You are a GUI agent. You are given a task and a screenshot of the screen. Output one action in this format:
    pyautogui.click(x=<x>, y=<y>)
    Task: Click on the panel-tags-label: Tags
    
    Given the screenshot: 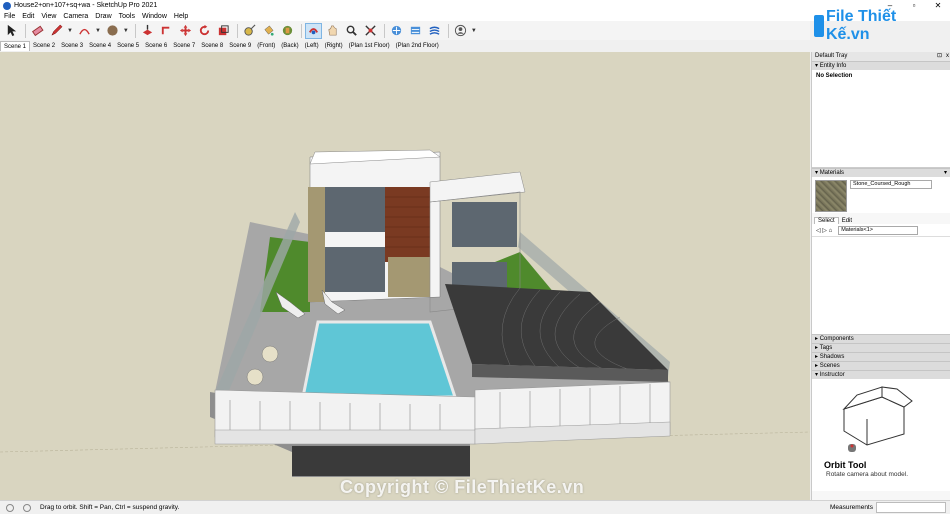 What is the action you would take?
    pyautogui.click(x=826, y=348)
    